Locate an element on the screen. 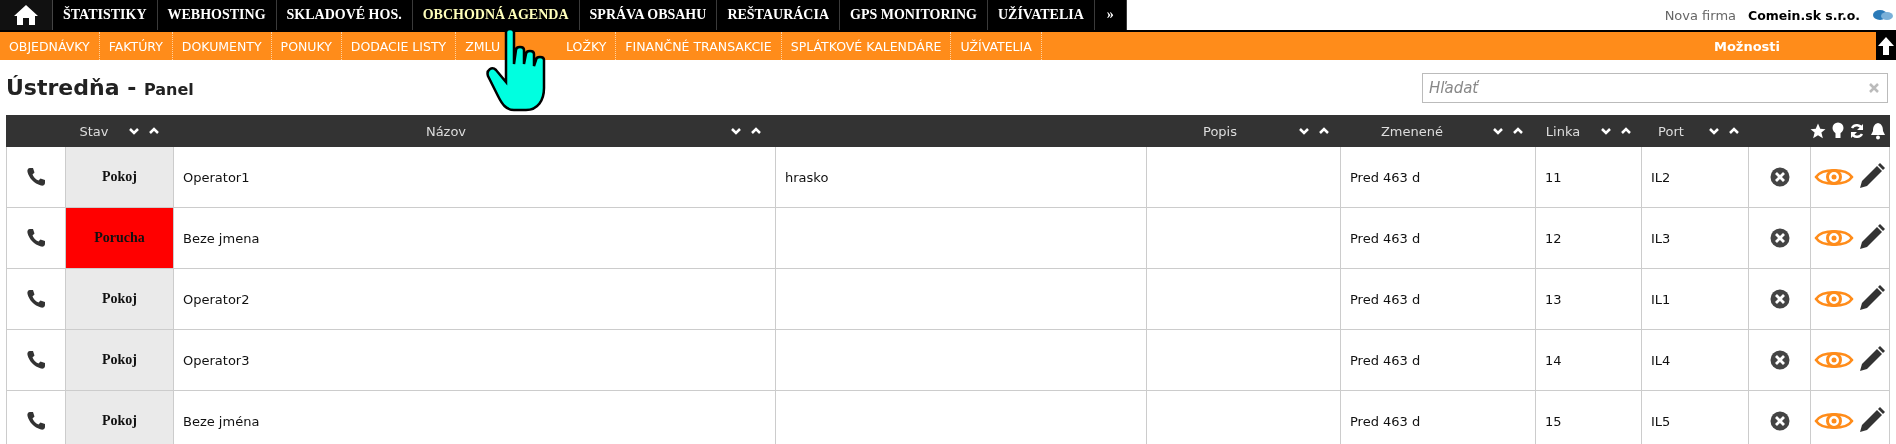 The height and width of the screenshot is (444, 1896). scroll-top-button is located at coordinates (1886, 46).